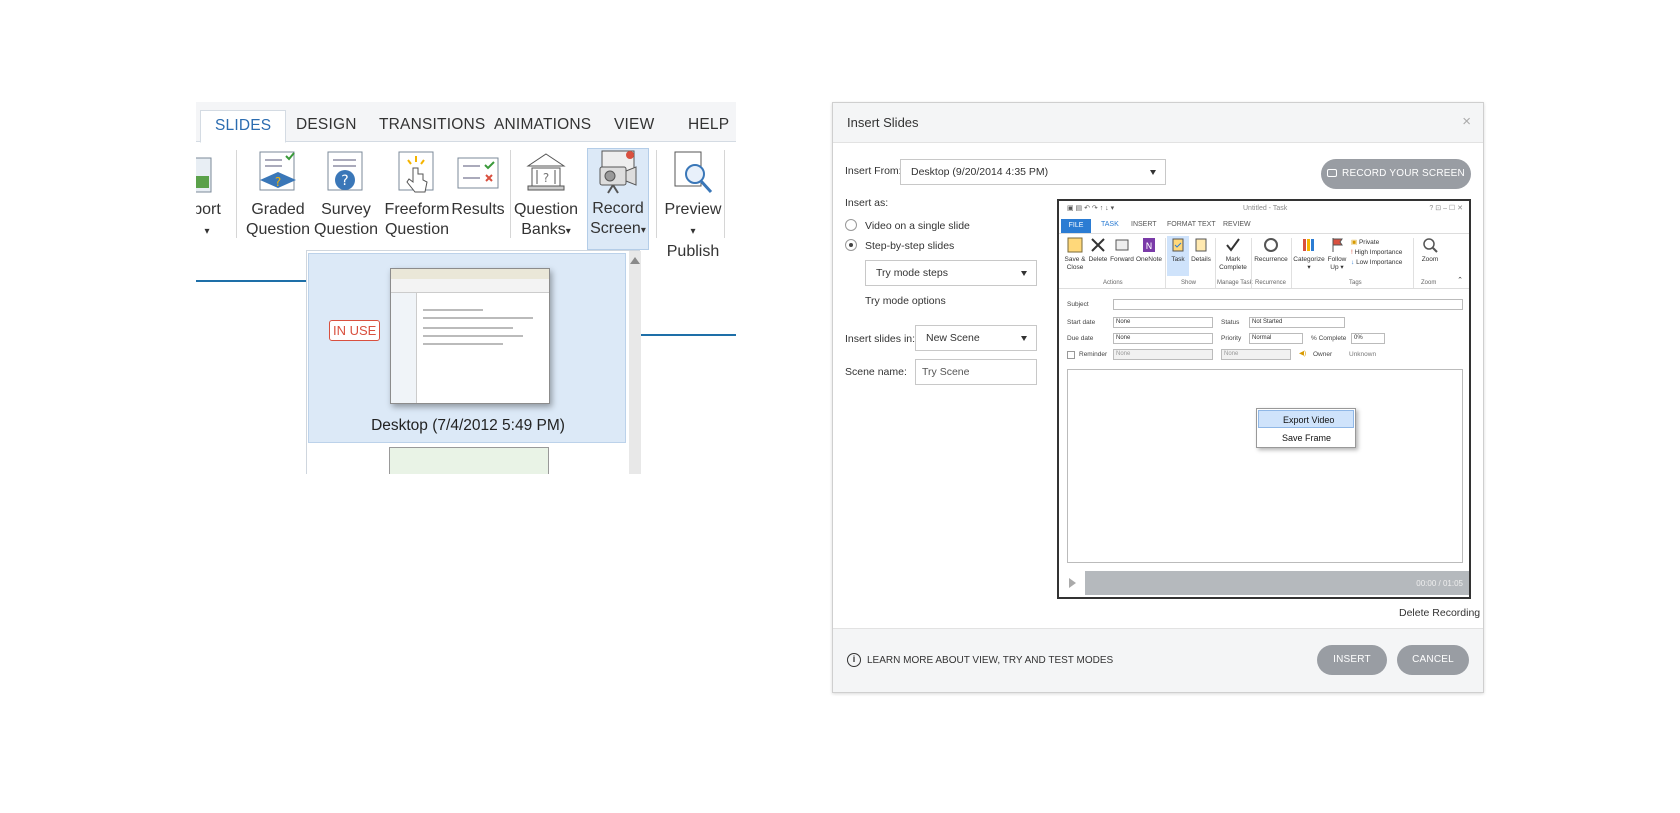 Image resolution: width=1680 pixels, height=813 pixels. What do you see at coordinates (1078, 304) in the screenshot?
I see `subject-label: Subject` at bounding box center [1078, 304].